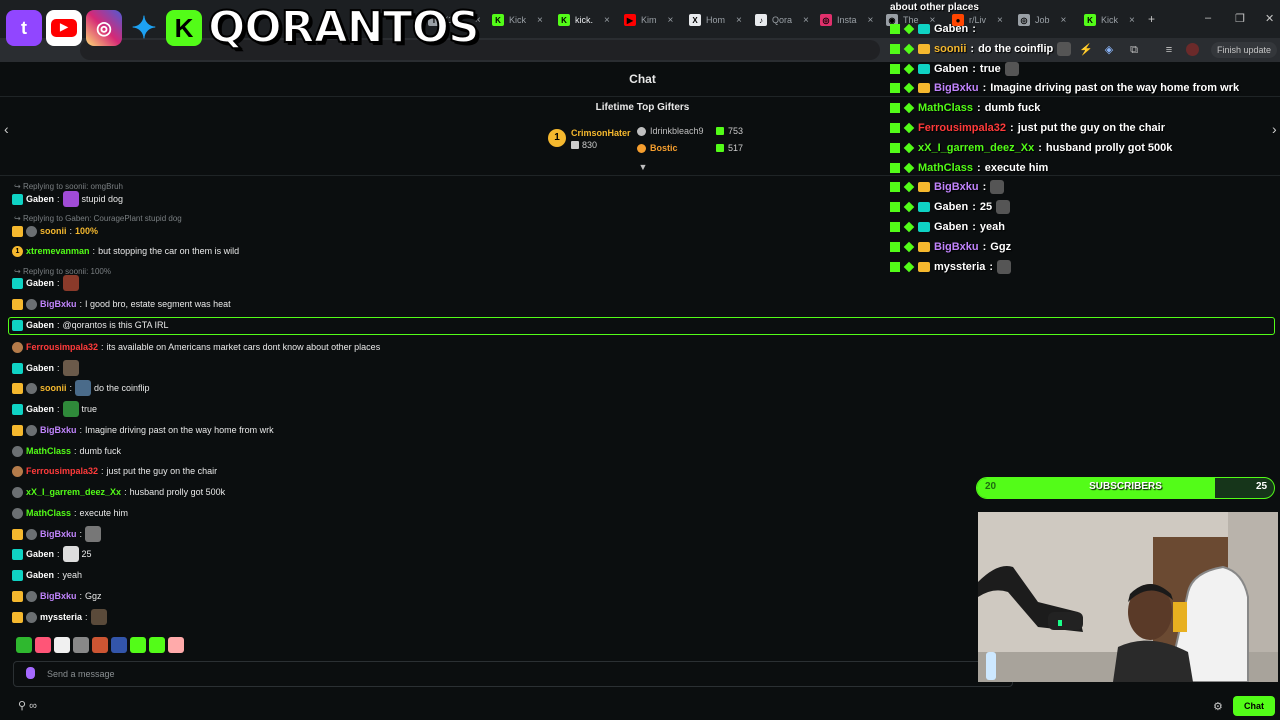  I want to click on chat-message: myssteria:, so click(59, 617).